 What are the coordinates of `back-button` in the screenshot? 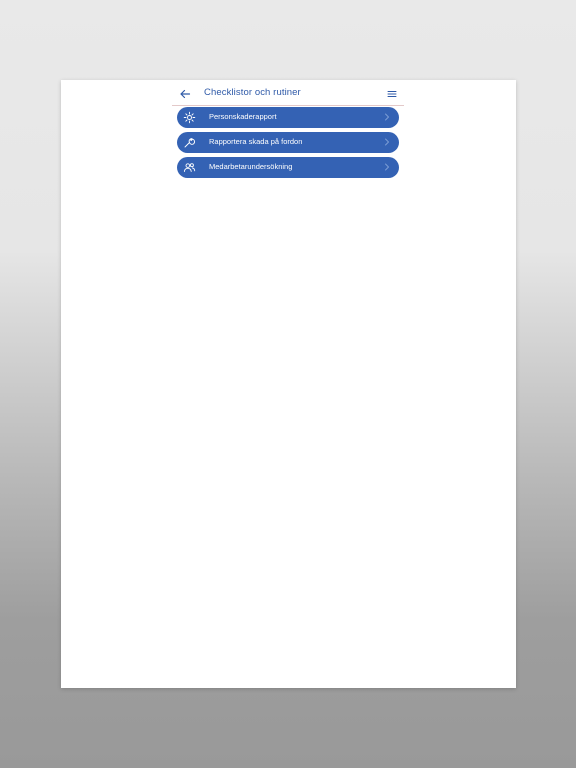 It's located at (185, 94).